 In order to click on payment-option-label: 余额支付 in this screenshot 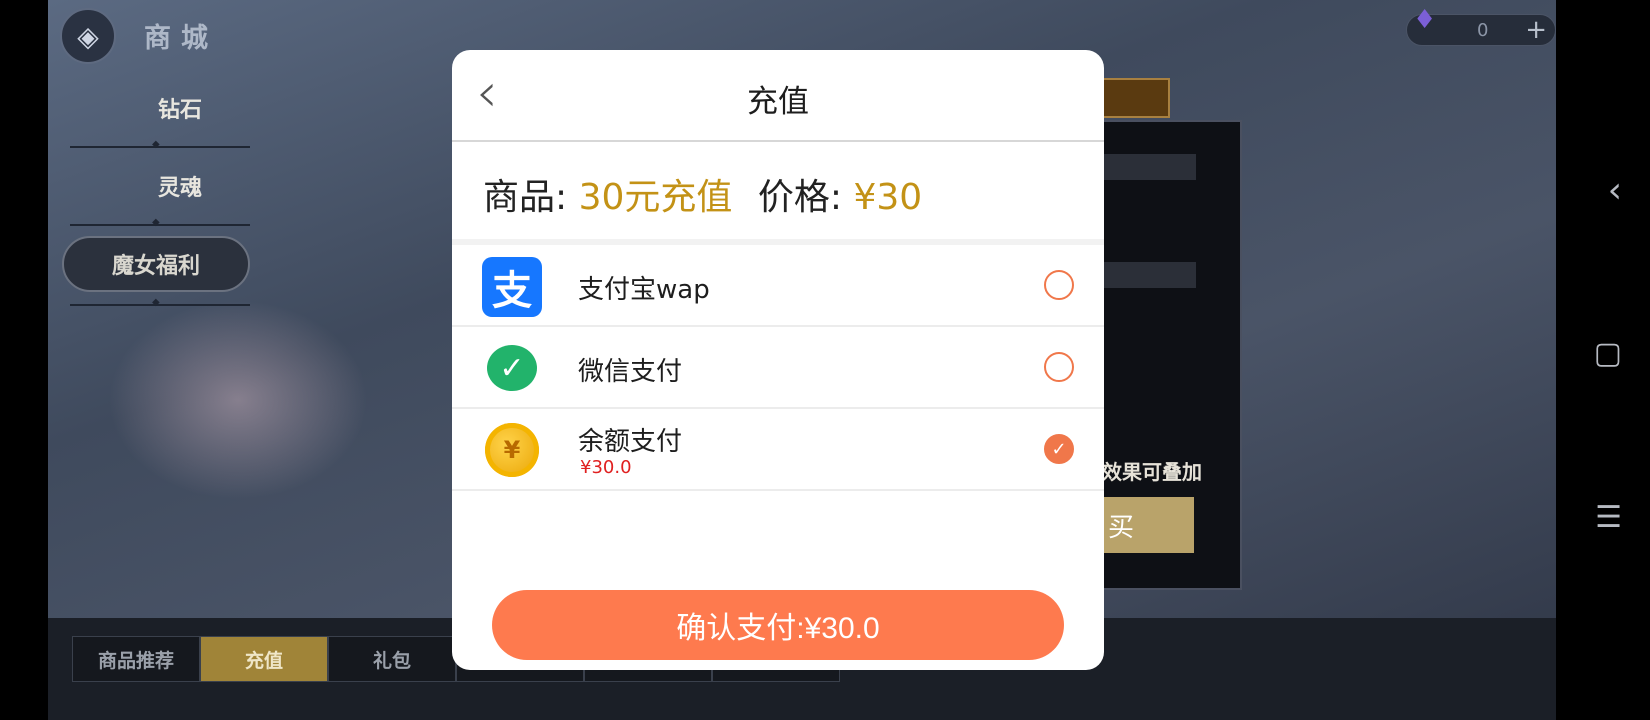, I will do `click(630, 442)`.